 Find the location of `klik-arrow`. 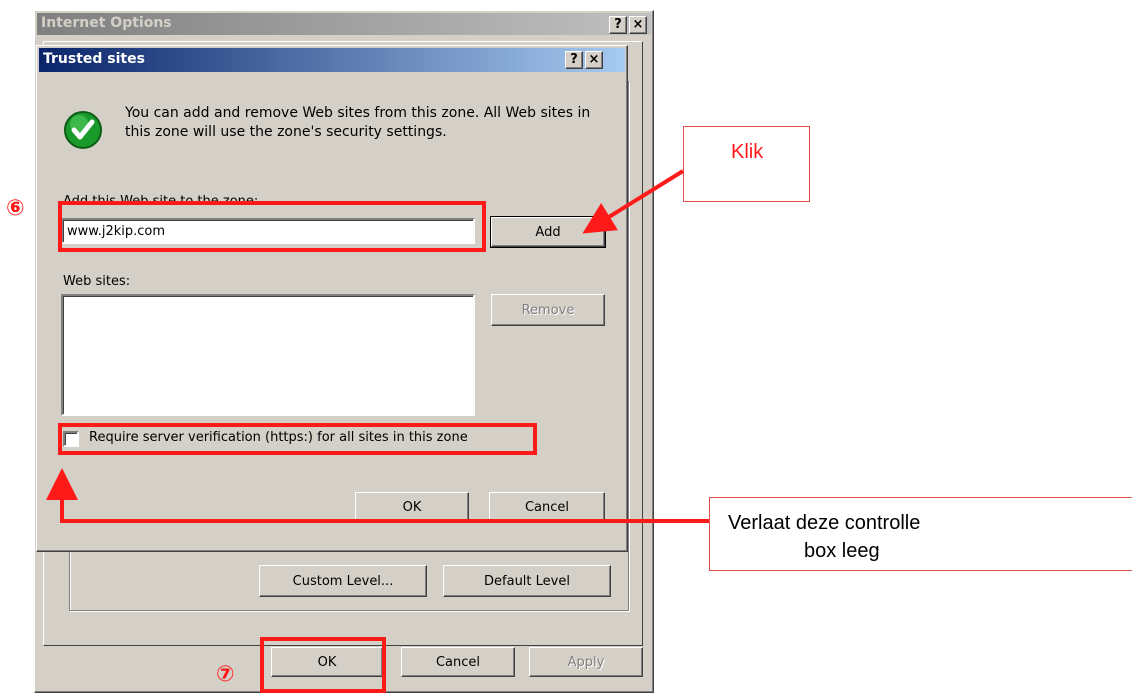

klik-arrow is located at coordinates (633, 201).